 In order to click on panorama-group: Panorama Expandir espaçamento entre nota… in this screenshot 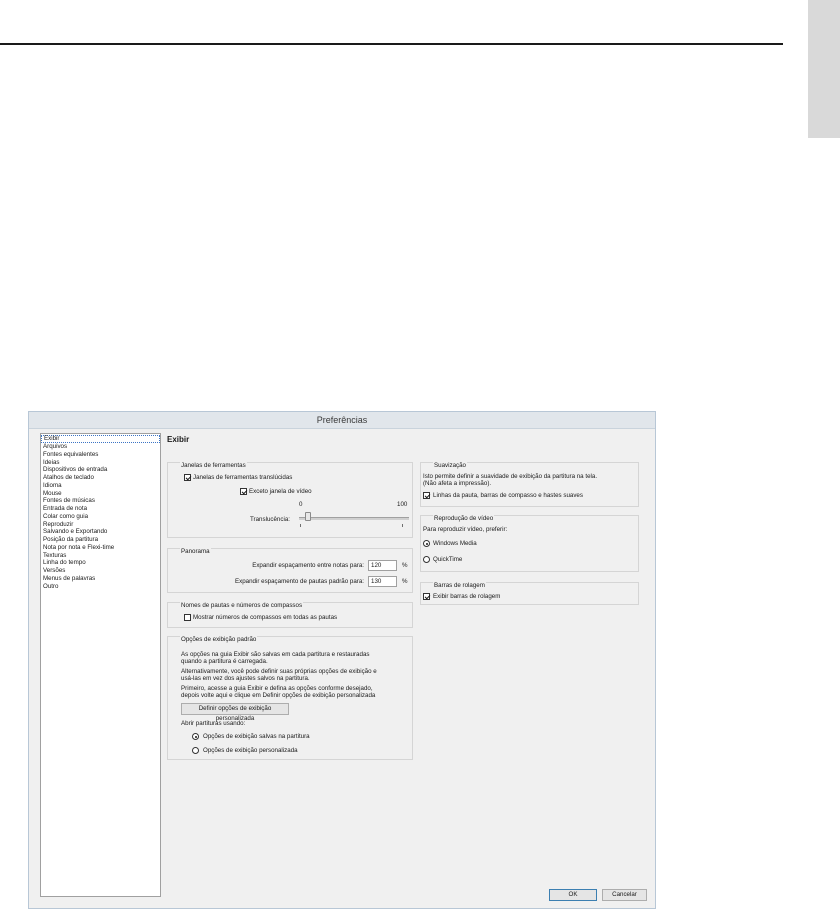, I will do `click(290, 570)`.